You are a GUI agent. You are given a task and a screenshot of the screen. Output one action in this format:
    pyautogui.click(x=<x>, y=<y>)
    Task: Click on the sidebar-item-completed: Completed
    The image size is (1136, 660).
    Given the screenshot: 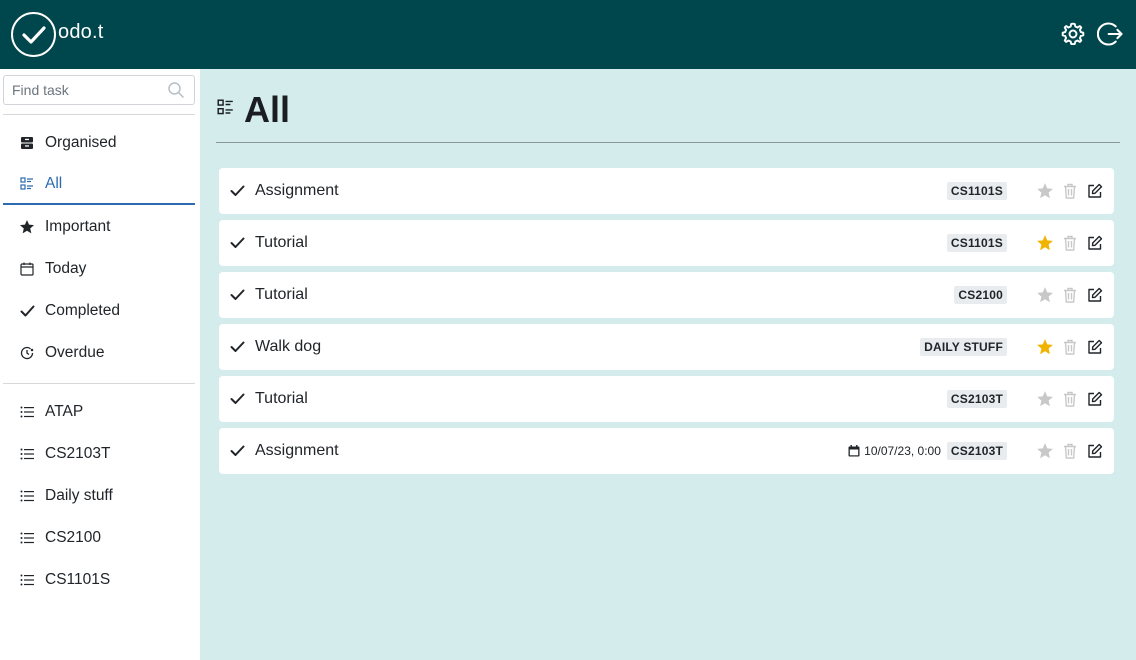 What is the action you would take?
    pyautogui.click(x=99, y=311)
    